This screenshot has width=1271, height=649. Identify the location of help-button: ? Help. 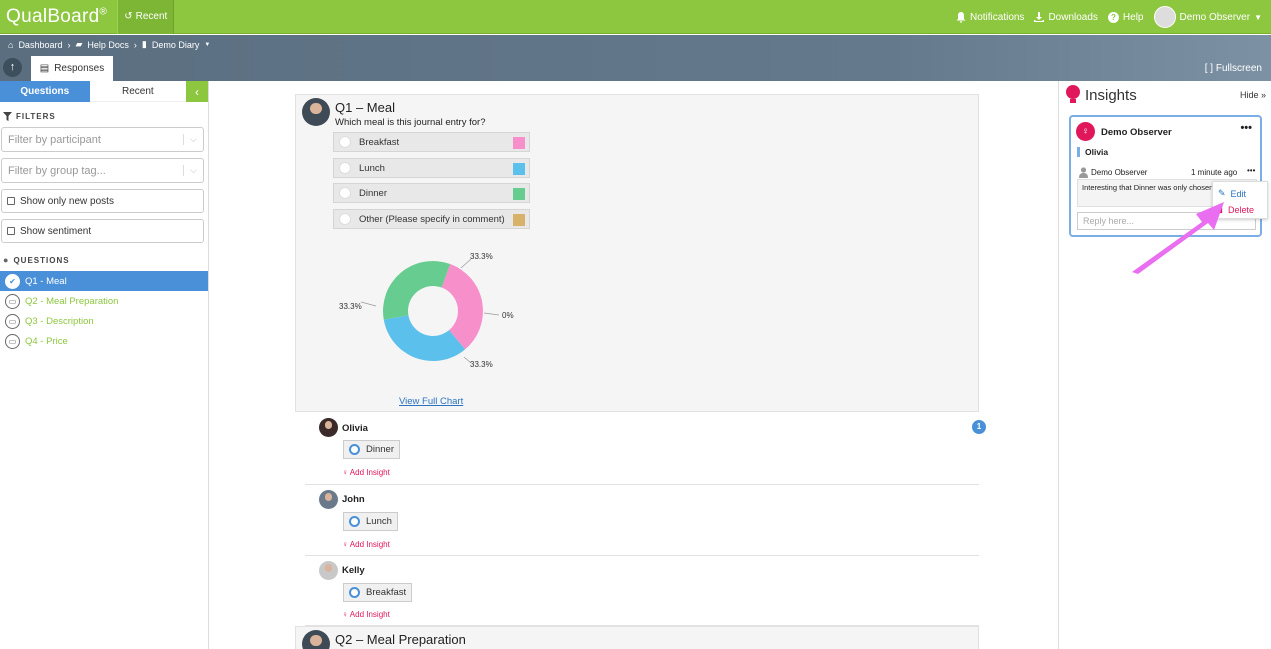
(1126, 17).